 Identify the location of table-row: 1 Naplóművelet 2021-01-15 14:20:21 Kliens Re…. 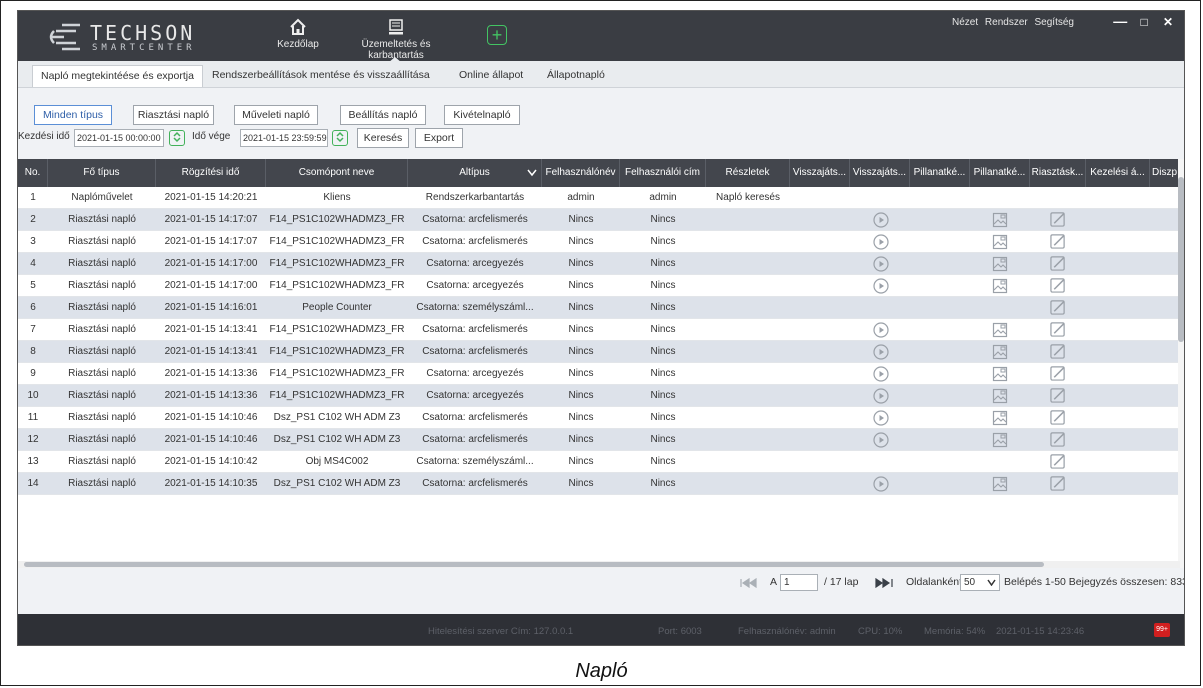
(599, 198).